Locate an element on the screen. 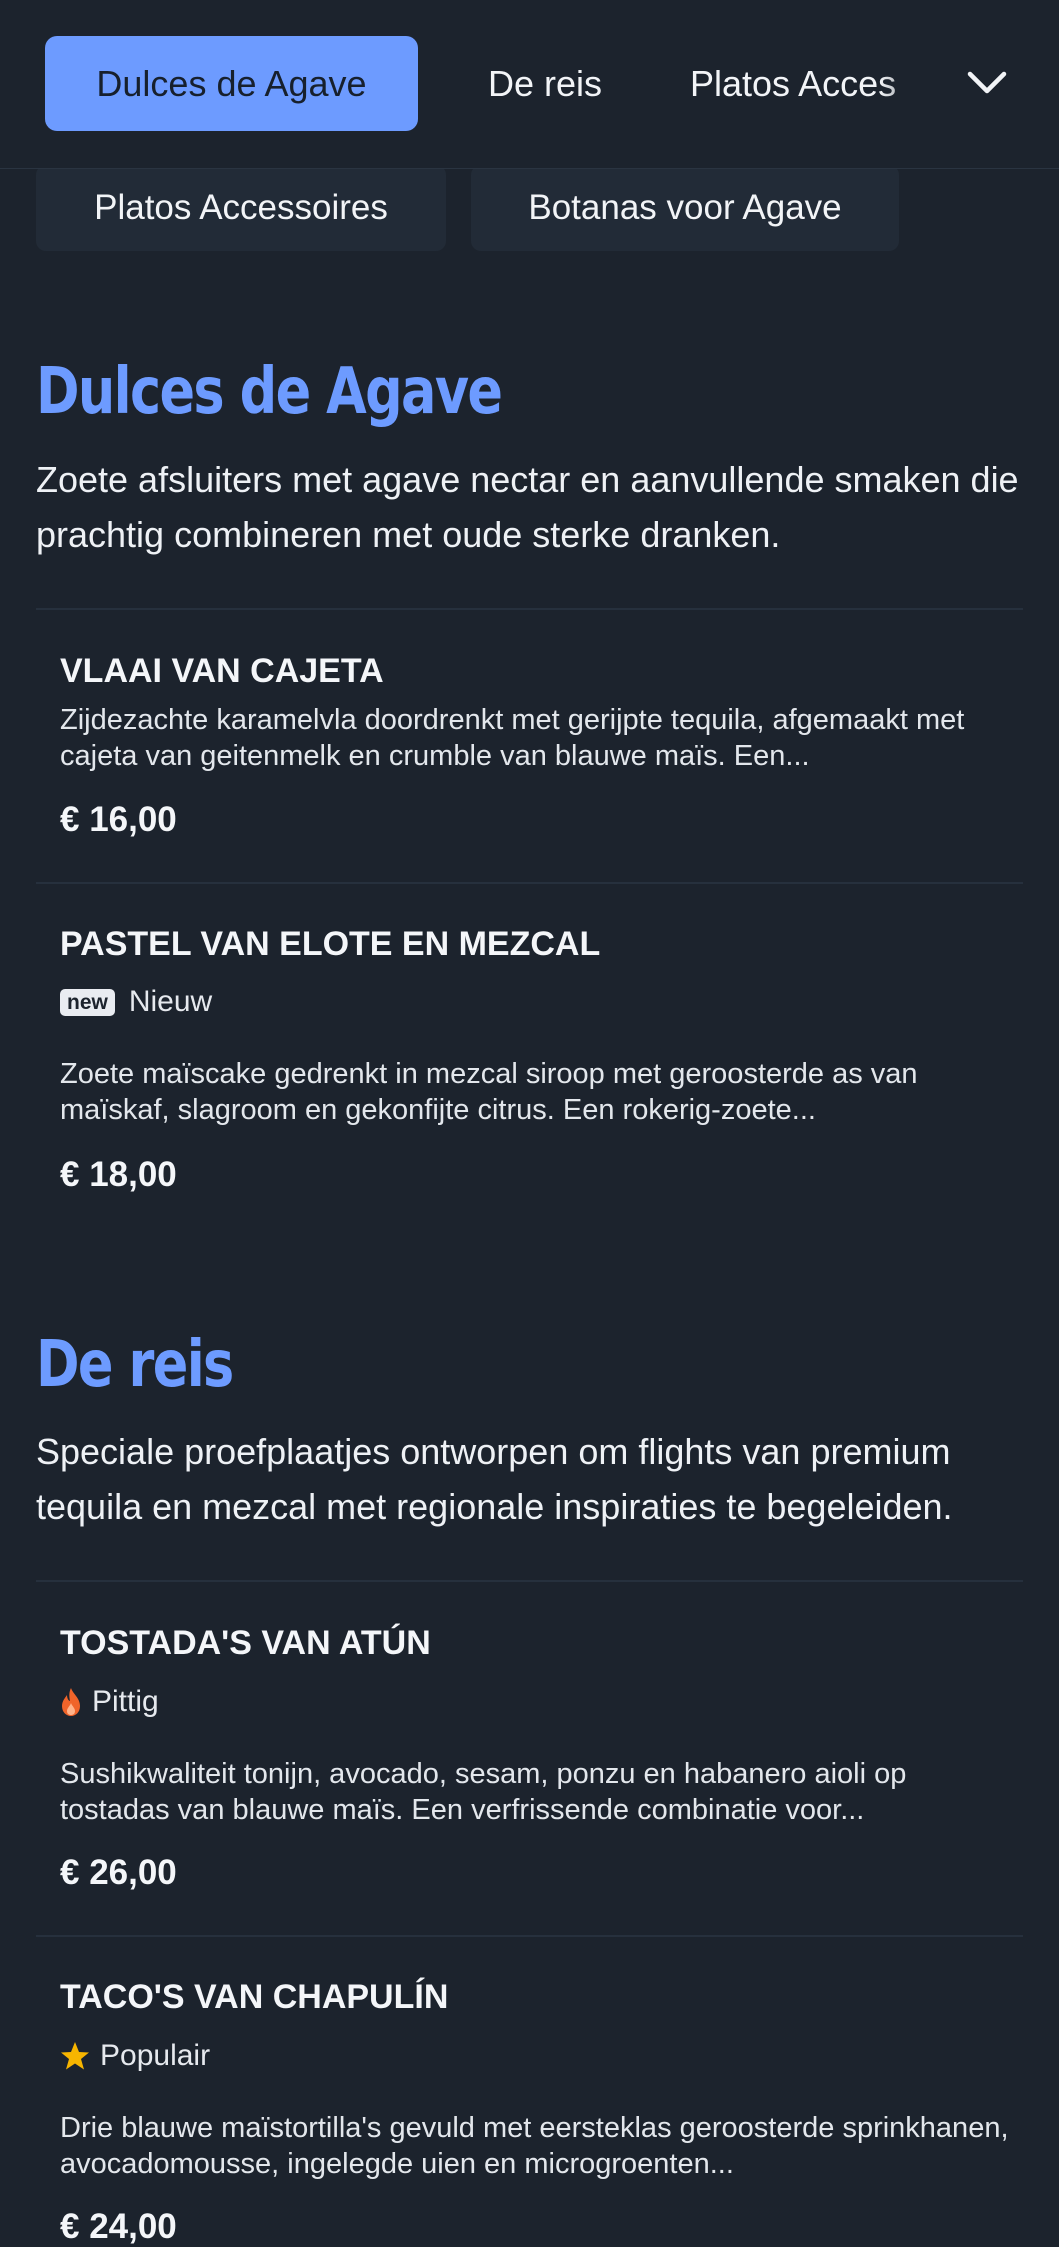 The height and width of the screenshot is (2247, 1059). menu-item-tag: new Nieuw is located at coordinates (136, 1002).